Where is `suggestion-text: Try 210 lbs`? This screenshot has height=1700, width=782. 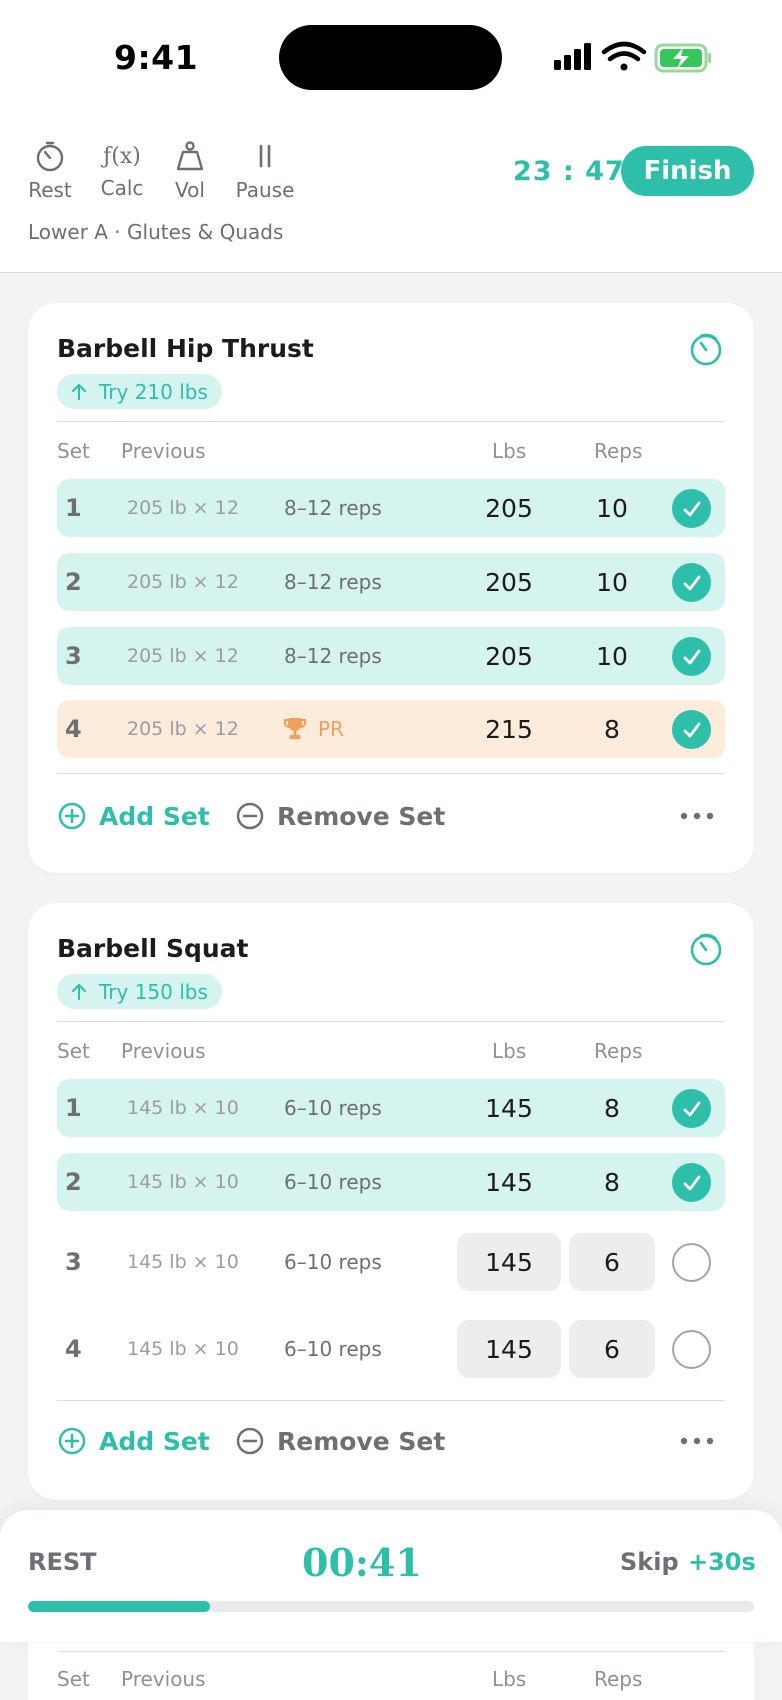 suggestion-text: Try 210 lbs is located at coordinates (153, 391).